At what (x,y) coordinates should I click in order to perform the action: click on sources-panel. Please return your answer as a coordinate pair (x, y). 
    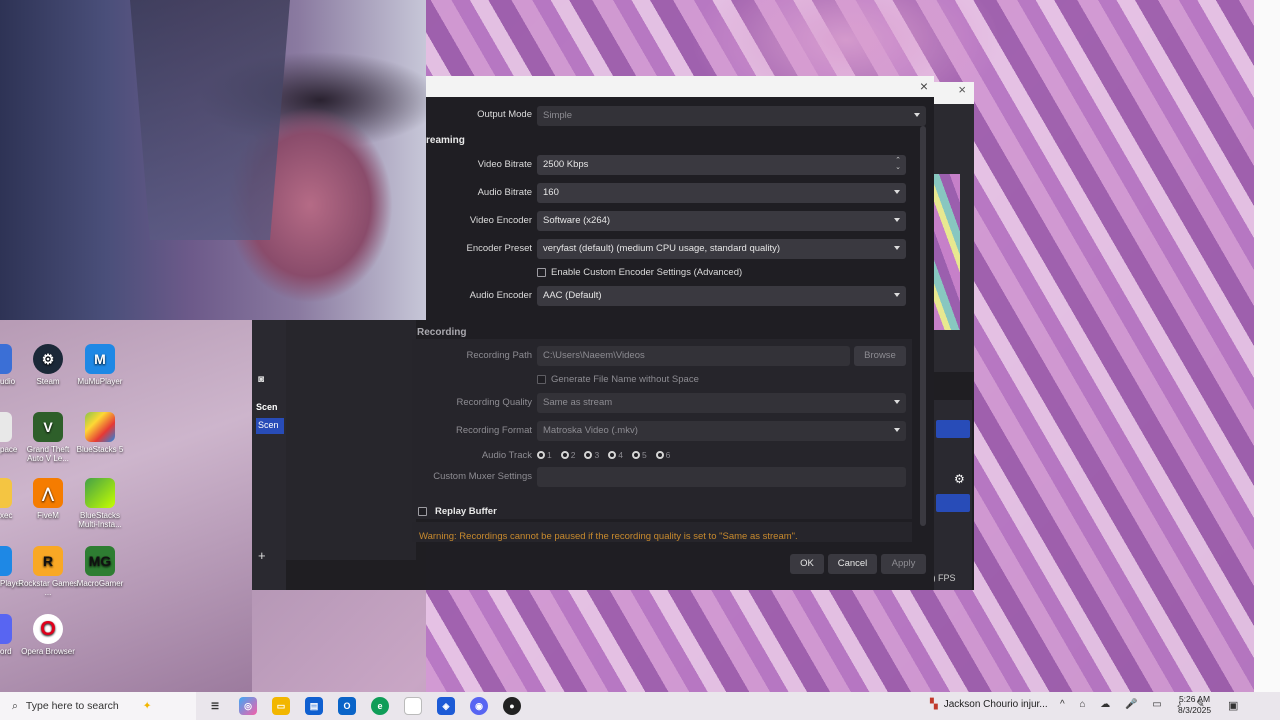
    Looking at the image, I should click on (351, 440).